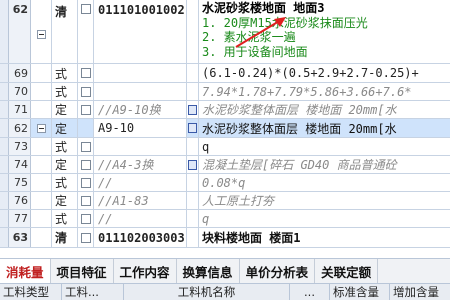 The width and height of the screenshot is (450, 300). Describe the element at coordinates (82, 271) in the screenshot. I see `tab-item-features: 项目特征` at that location.